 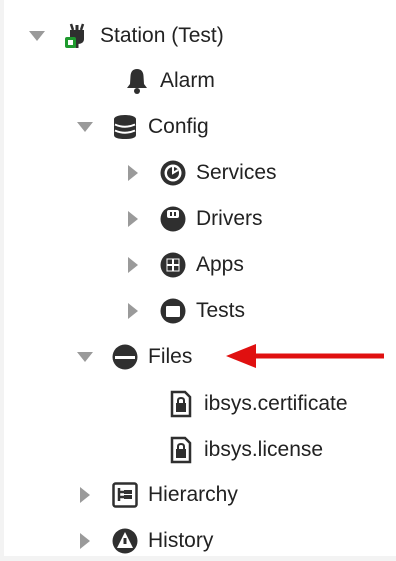 I want to click on files-drive-icon, so click(x=125, y=357).